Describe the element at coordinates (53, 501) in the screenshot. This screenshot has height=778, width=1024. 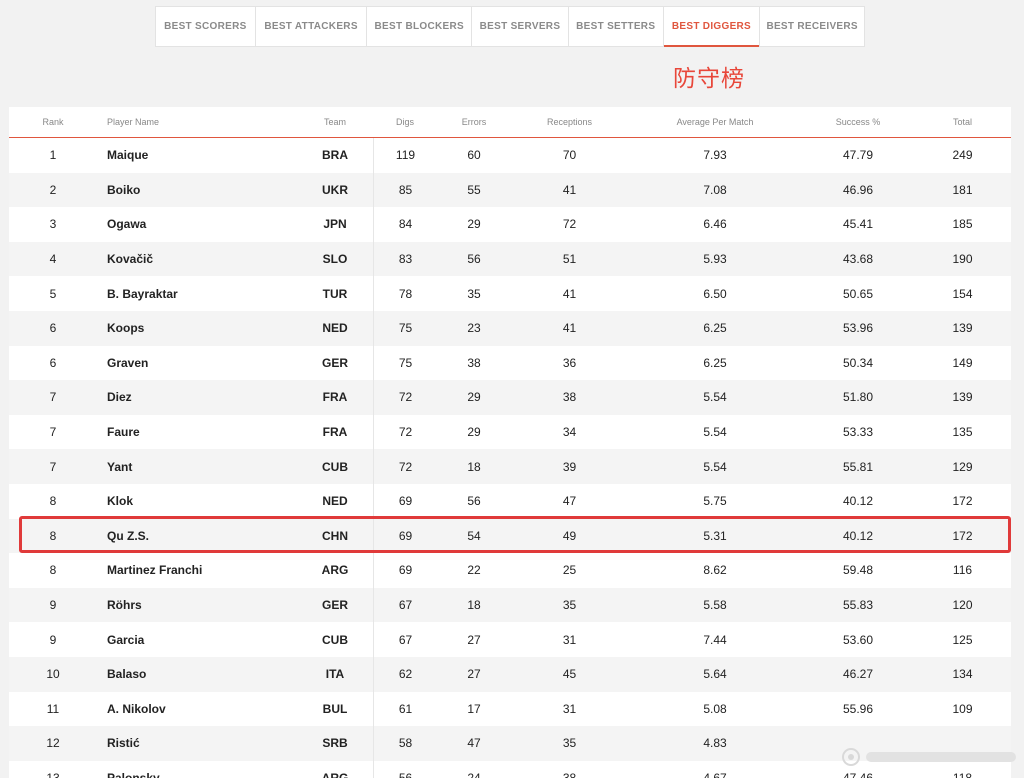
I see `rank-cell: 8` at that location.